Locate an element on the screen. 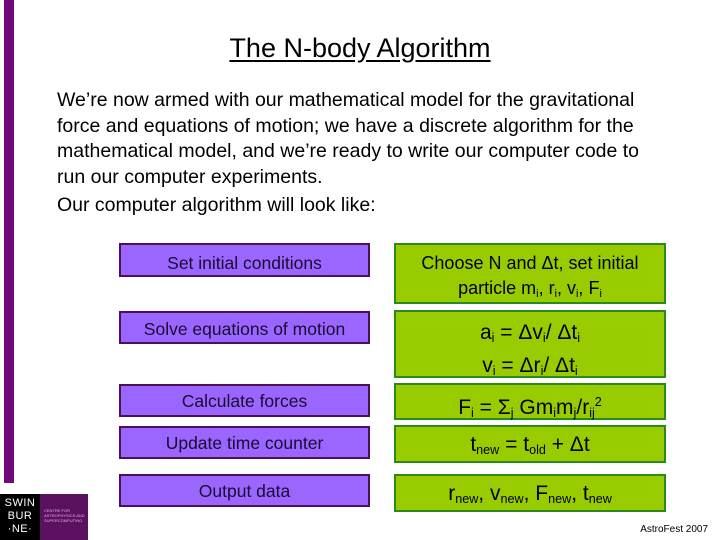 The width and height of the screenshot is (720, 540). step-label: Output data is located at coordinates (244, 491).